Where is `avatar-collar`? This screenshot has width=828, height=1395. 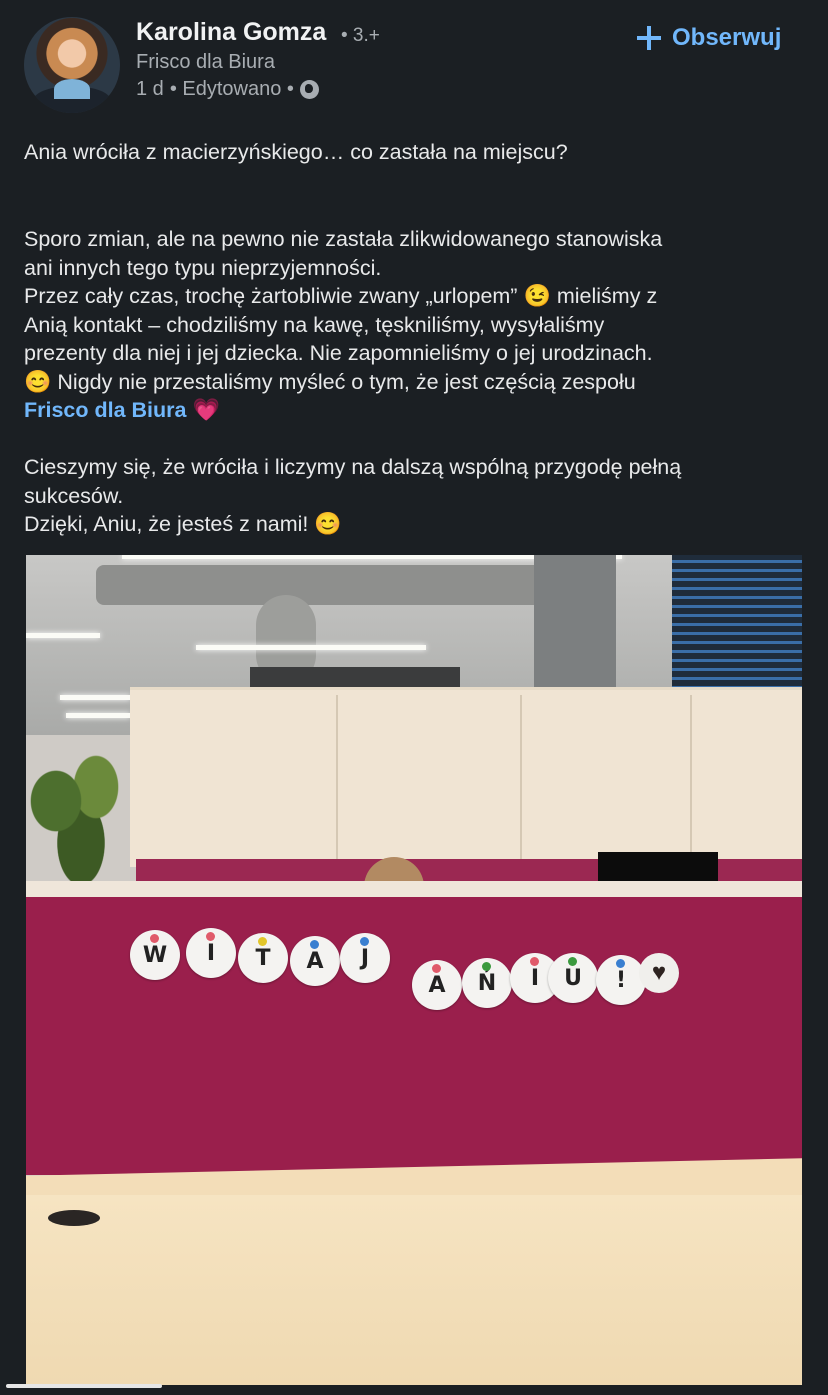
avatar-collar is located at coordinates (72, 89).